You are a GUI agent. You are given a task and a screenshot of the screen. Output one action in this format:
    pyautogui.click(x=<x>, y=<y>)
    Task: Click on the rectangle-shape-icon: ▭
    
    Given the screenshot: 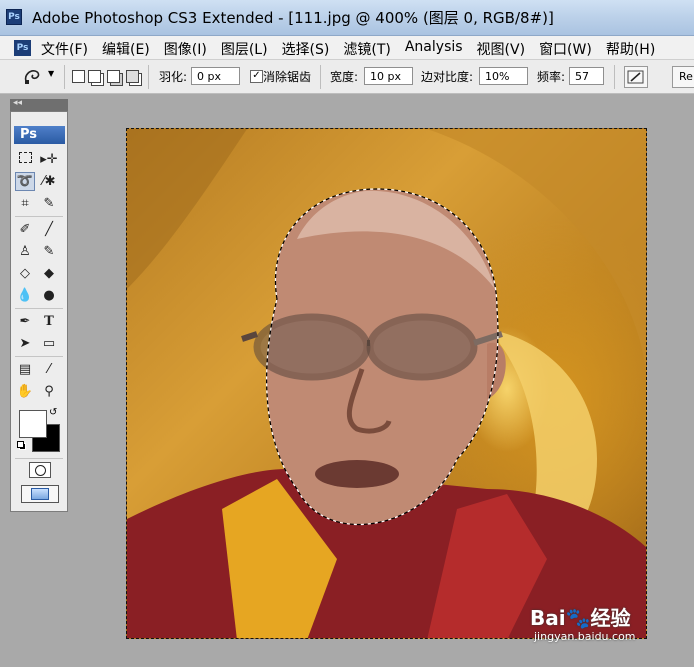 What is the action you would take?
    pyautogui.click(x=49, y=343)
    